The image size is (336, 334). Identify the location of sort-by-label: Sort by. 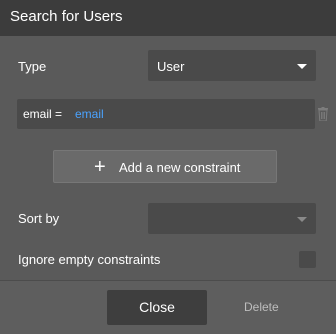
(39, 218).